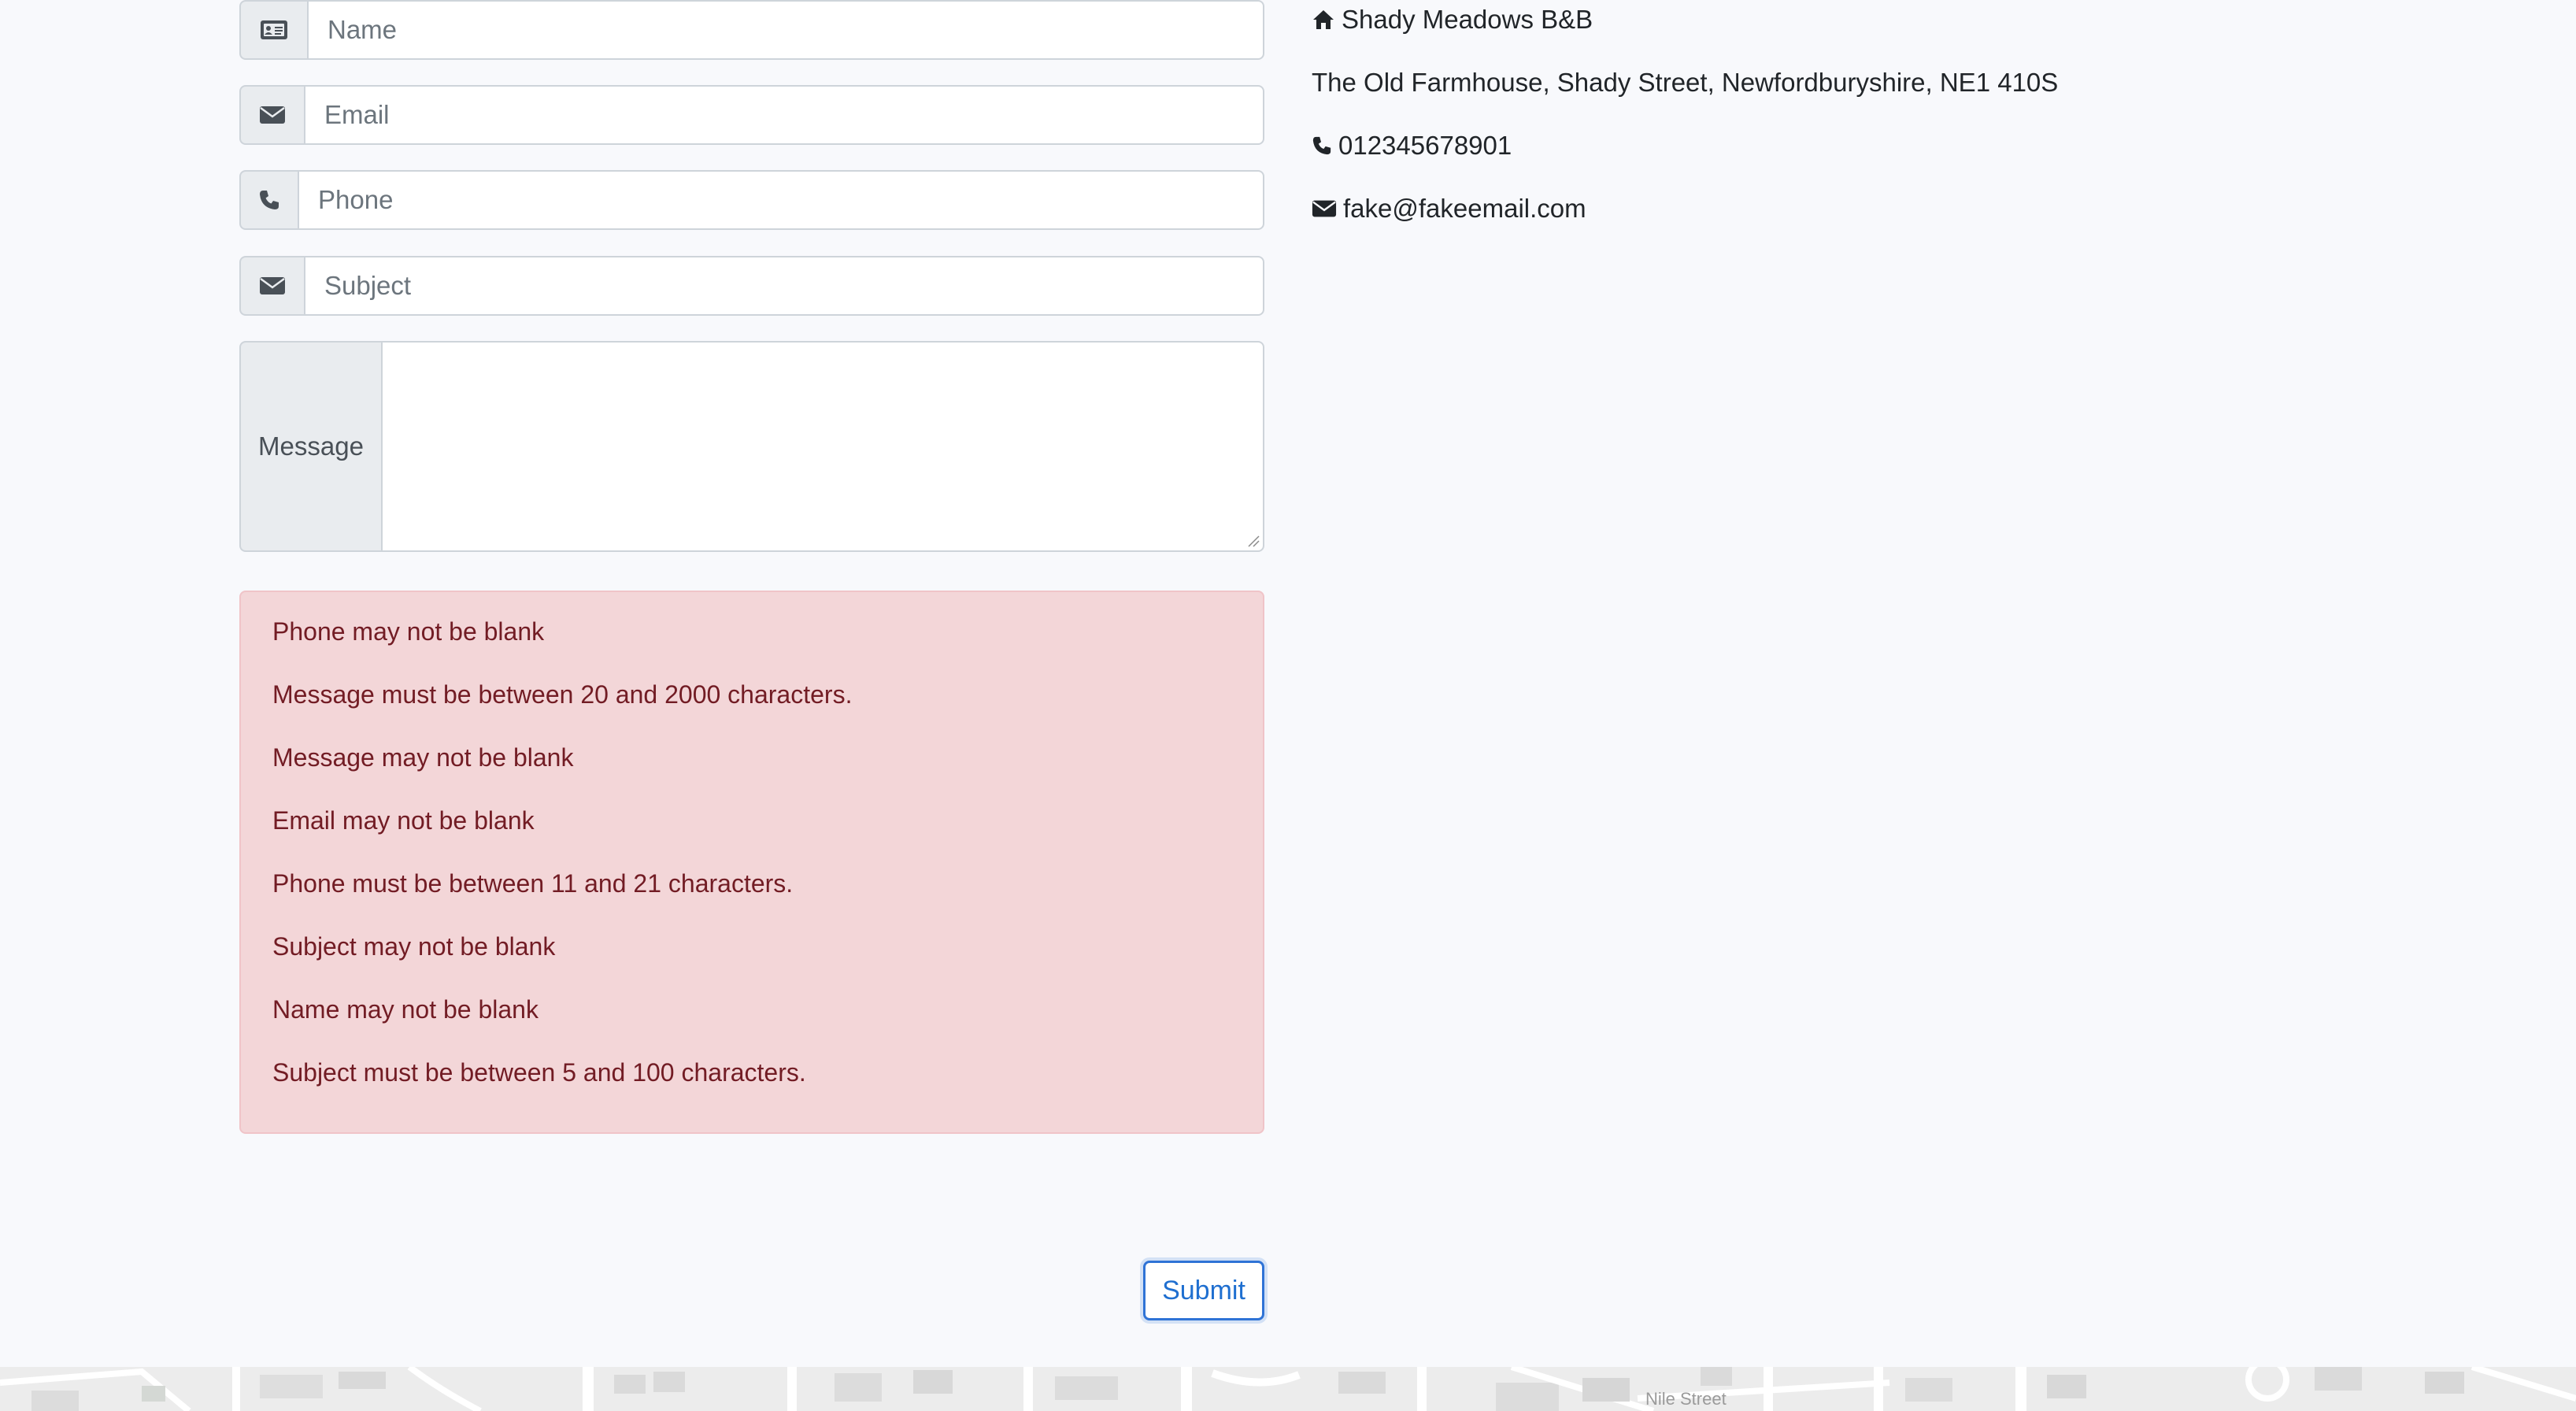  What do you see at coordinates (1464, 208) in the screenshot?
I see `email-text: fake@fakeemail.com` at bounding box center [1464, 208].